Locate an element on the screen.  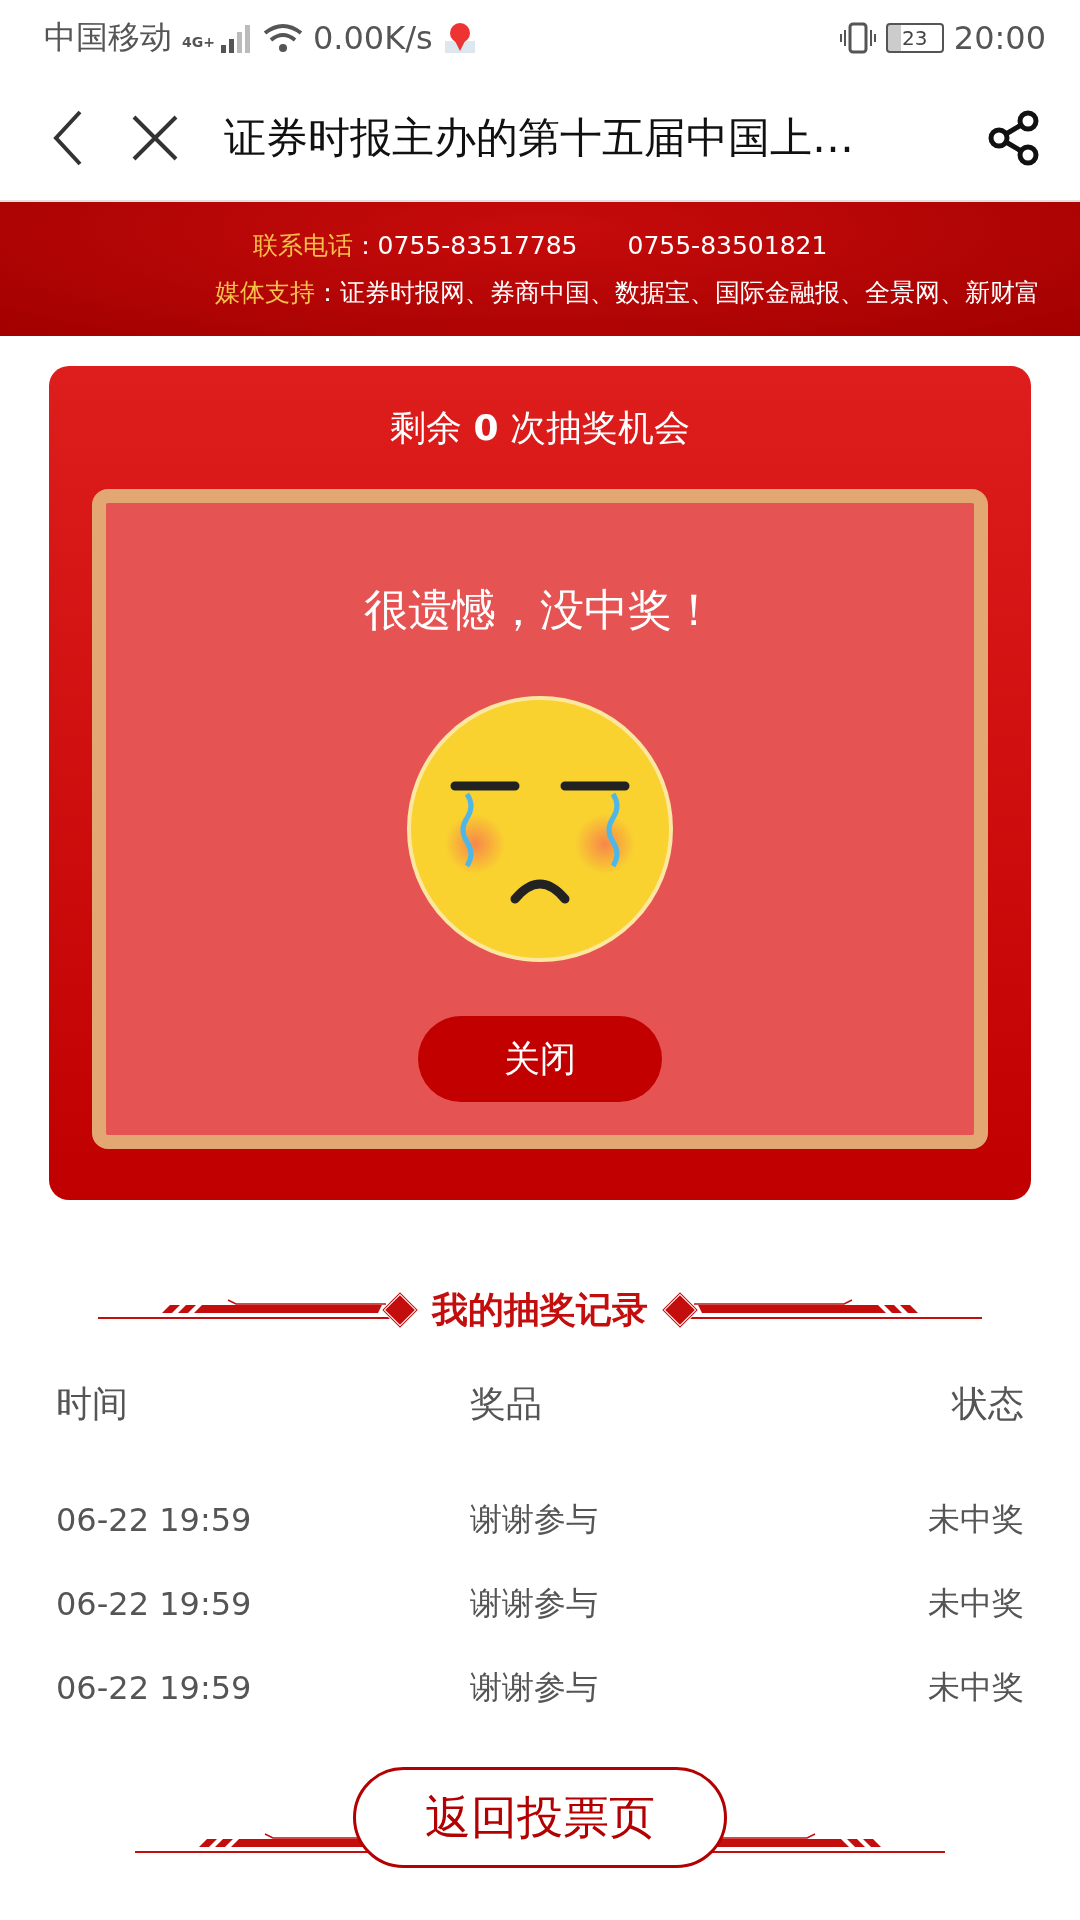
column-header: 奖品 is located at coordinates (506, 1404).